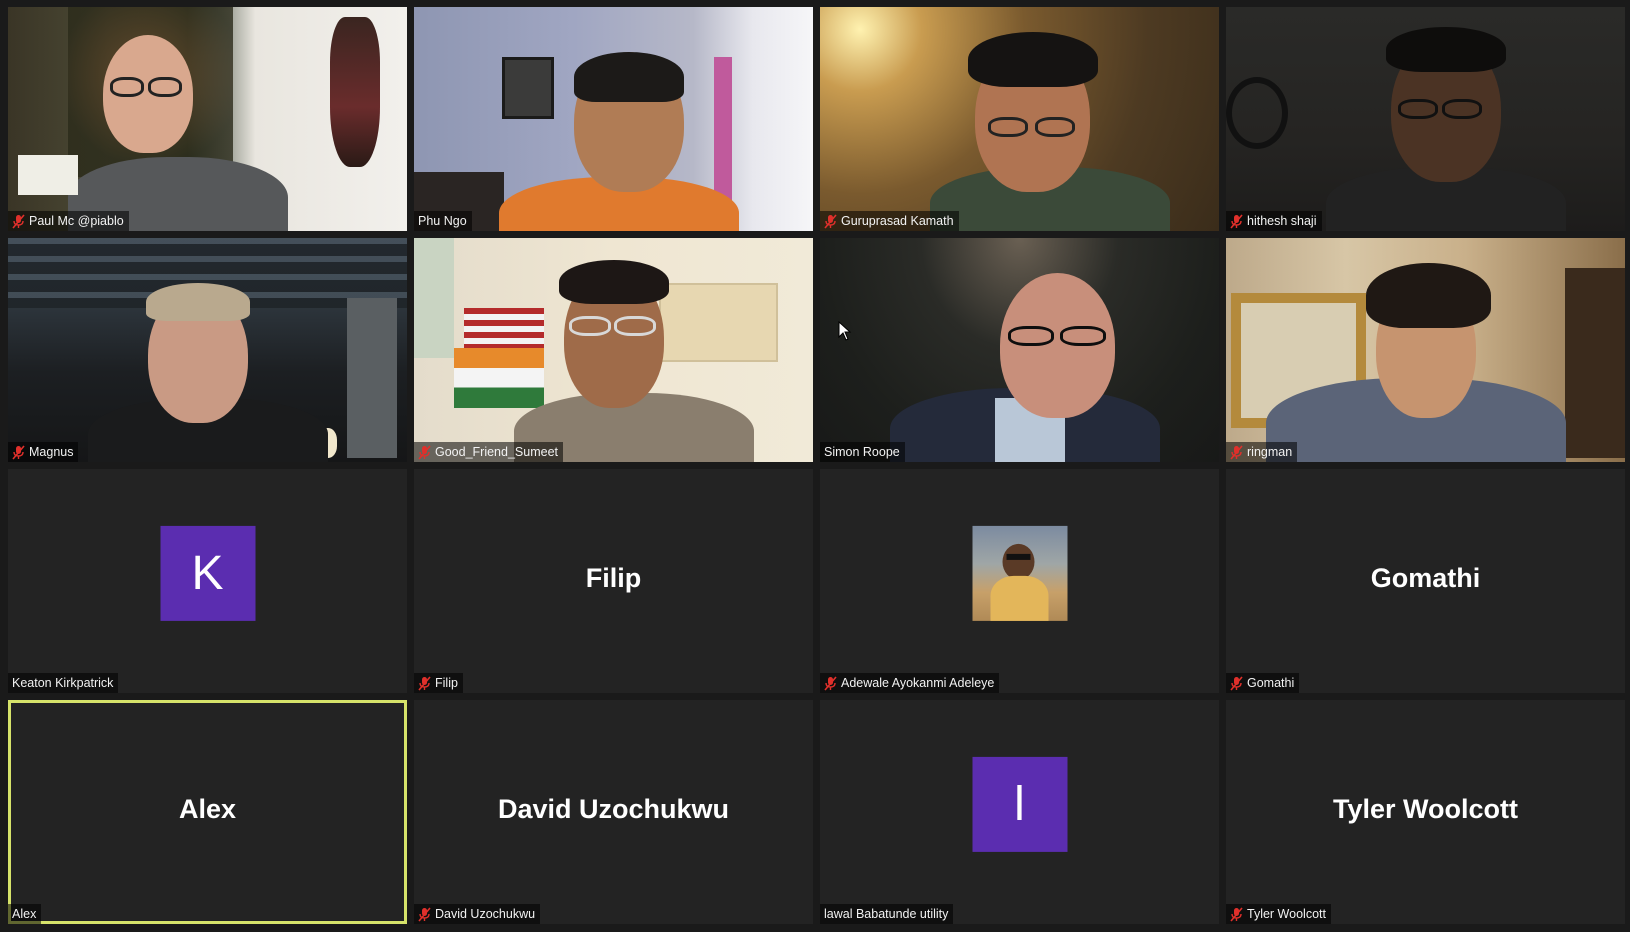  I want to click on participant-name-tag: Tyler Woolcott, so click(1278, 914).